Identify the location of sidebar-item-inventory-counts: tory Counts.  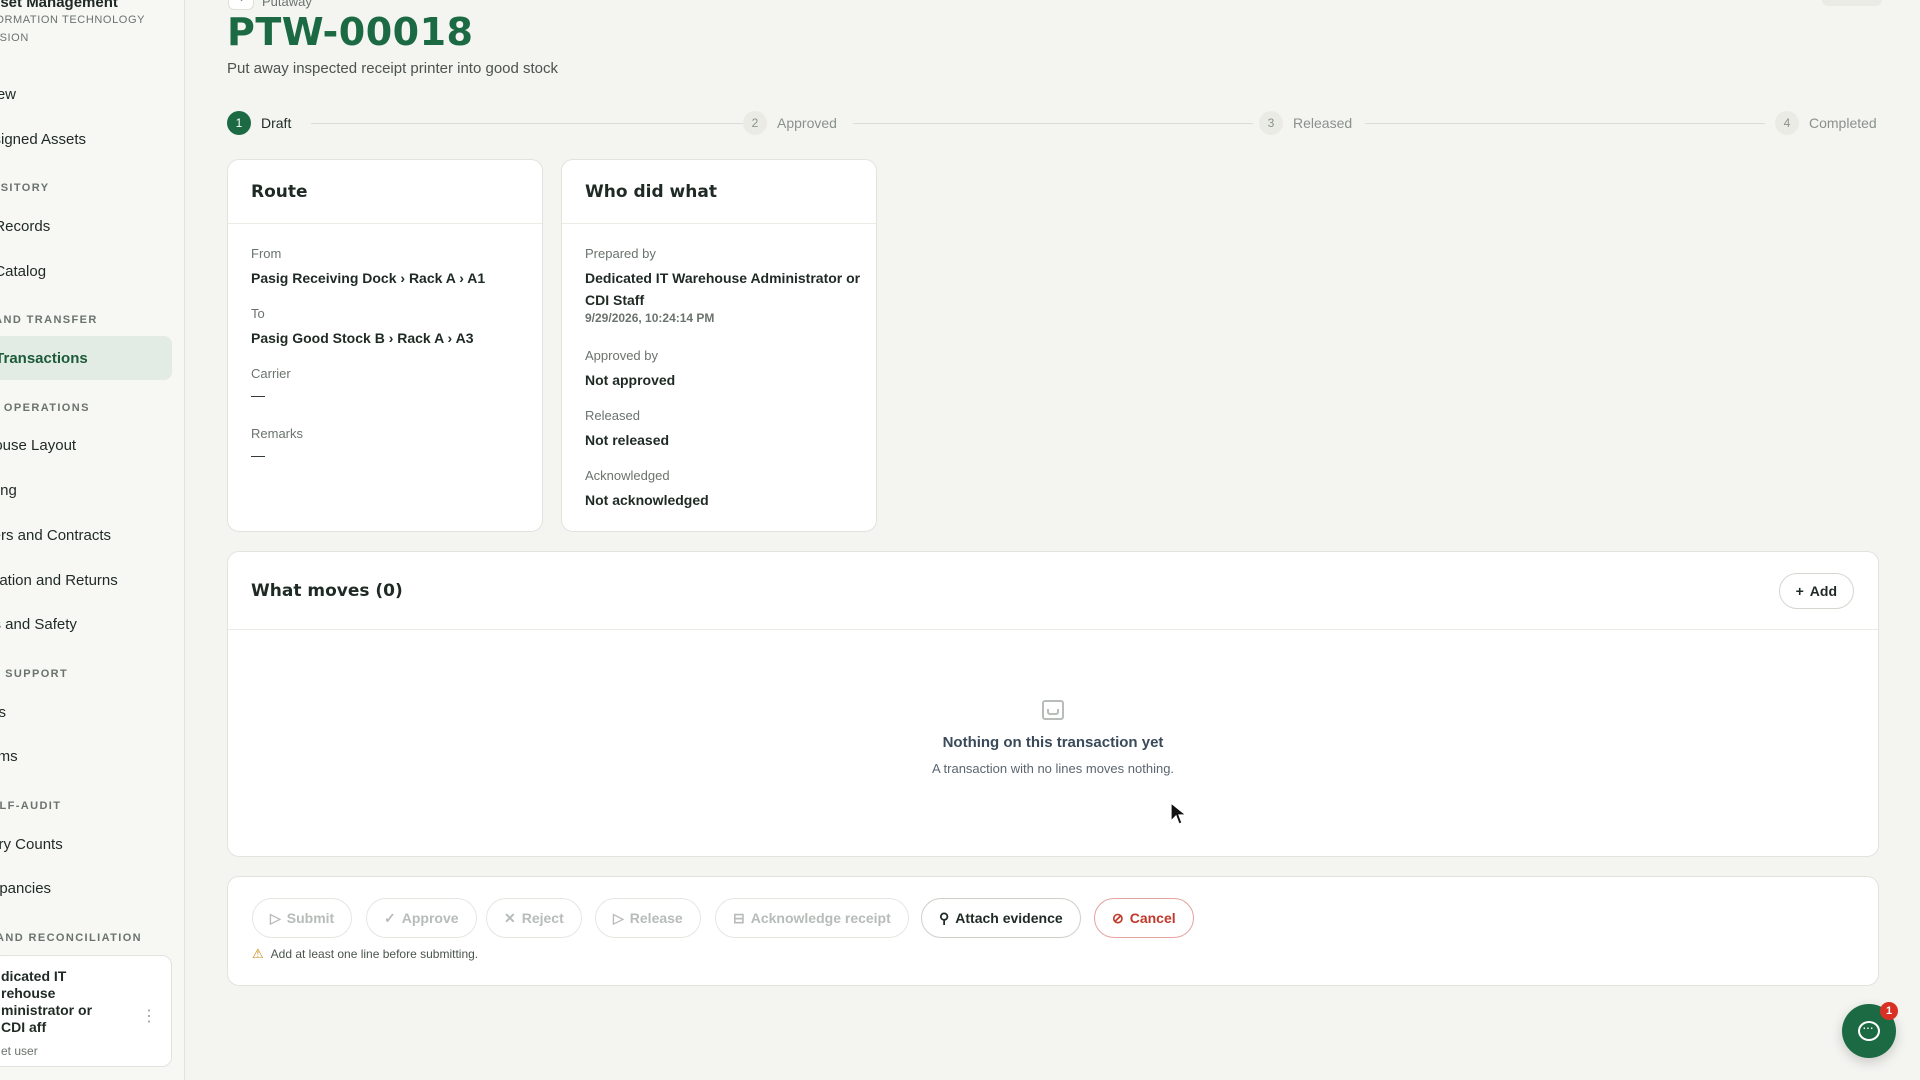
(86, 844).